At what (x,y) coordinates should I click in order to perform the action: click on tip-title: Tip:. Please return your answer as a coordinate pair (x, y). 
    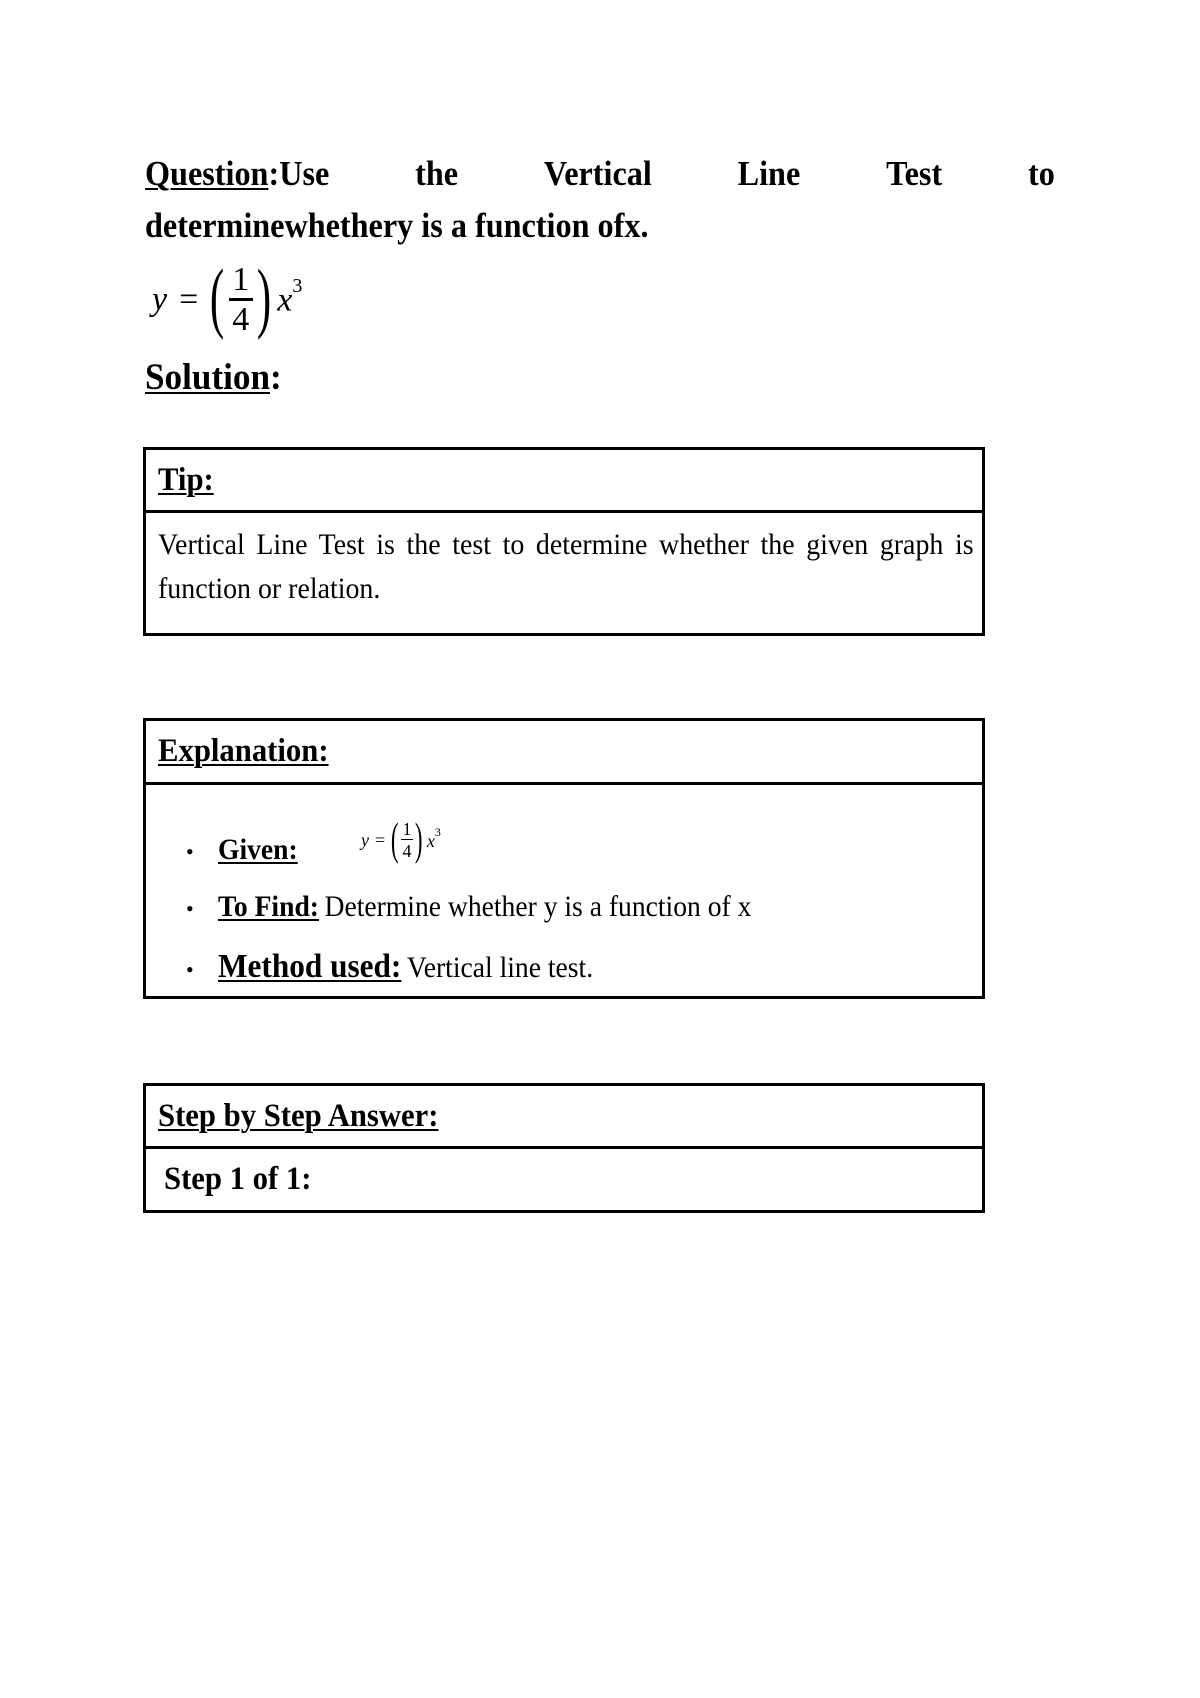
    Looking at the image, I should click on (186, 479).